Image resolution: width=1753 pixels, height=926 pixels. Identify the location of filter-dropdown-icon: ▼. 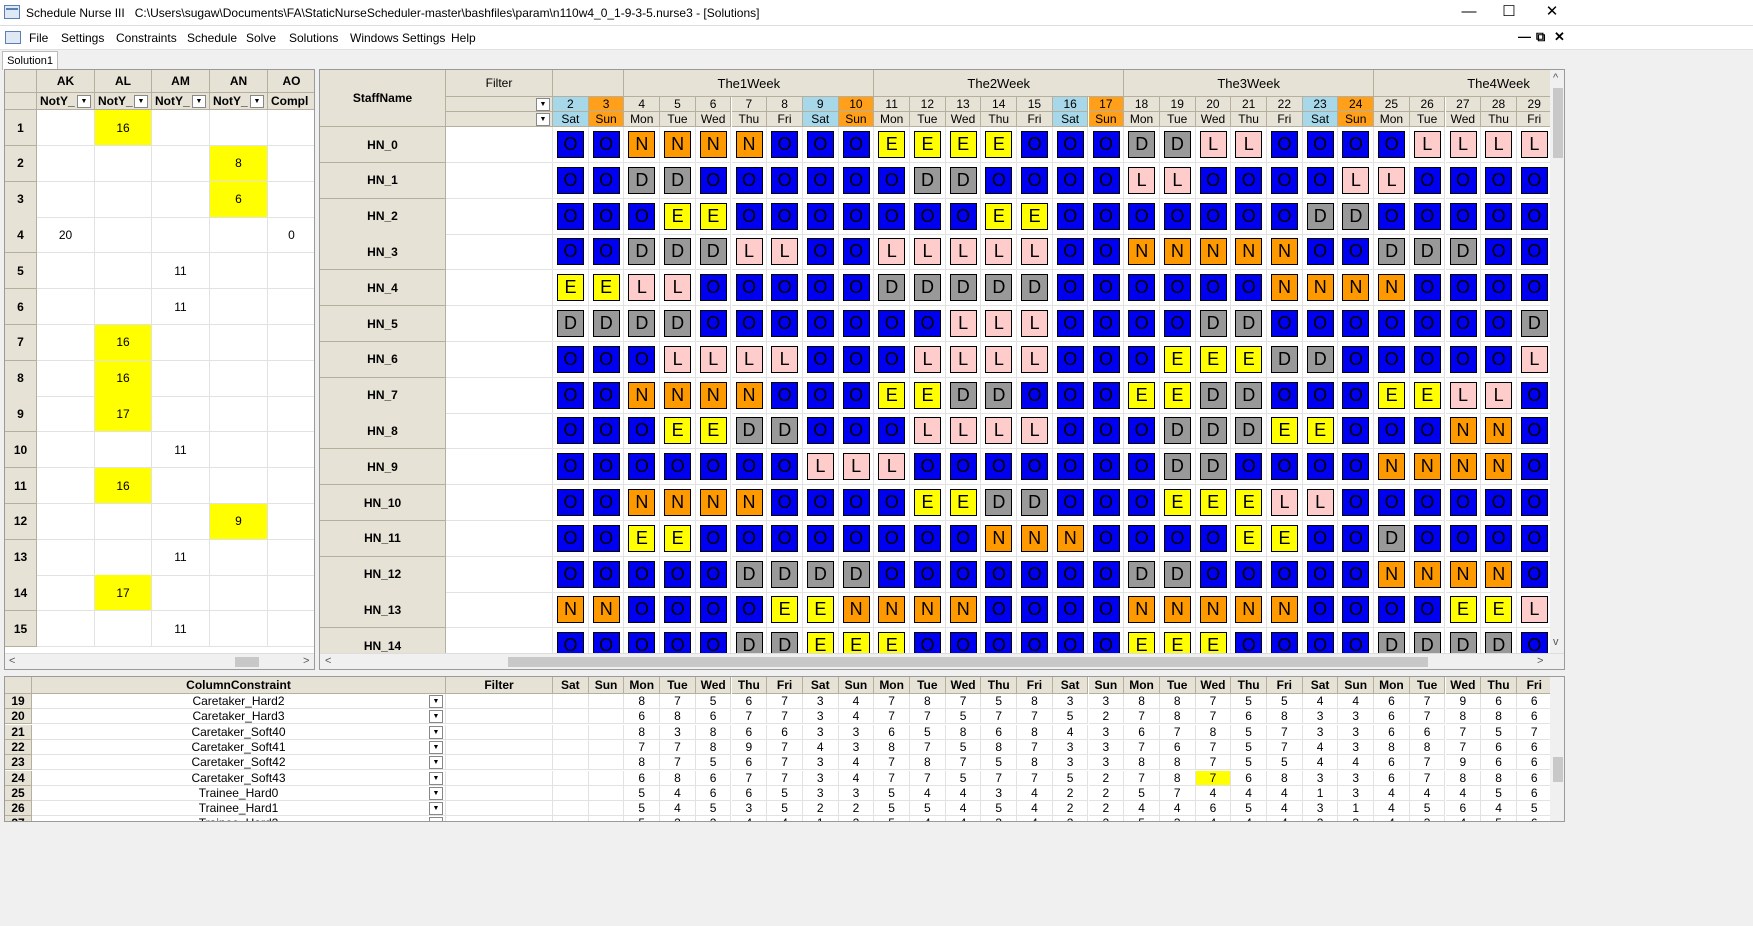
(84, 101).